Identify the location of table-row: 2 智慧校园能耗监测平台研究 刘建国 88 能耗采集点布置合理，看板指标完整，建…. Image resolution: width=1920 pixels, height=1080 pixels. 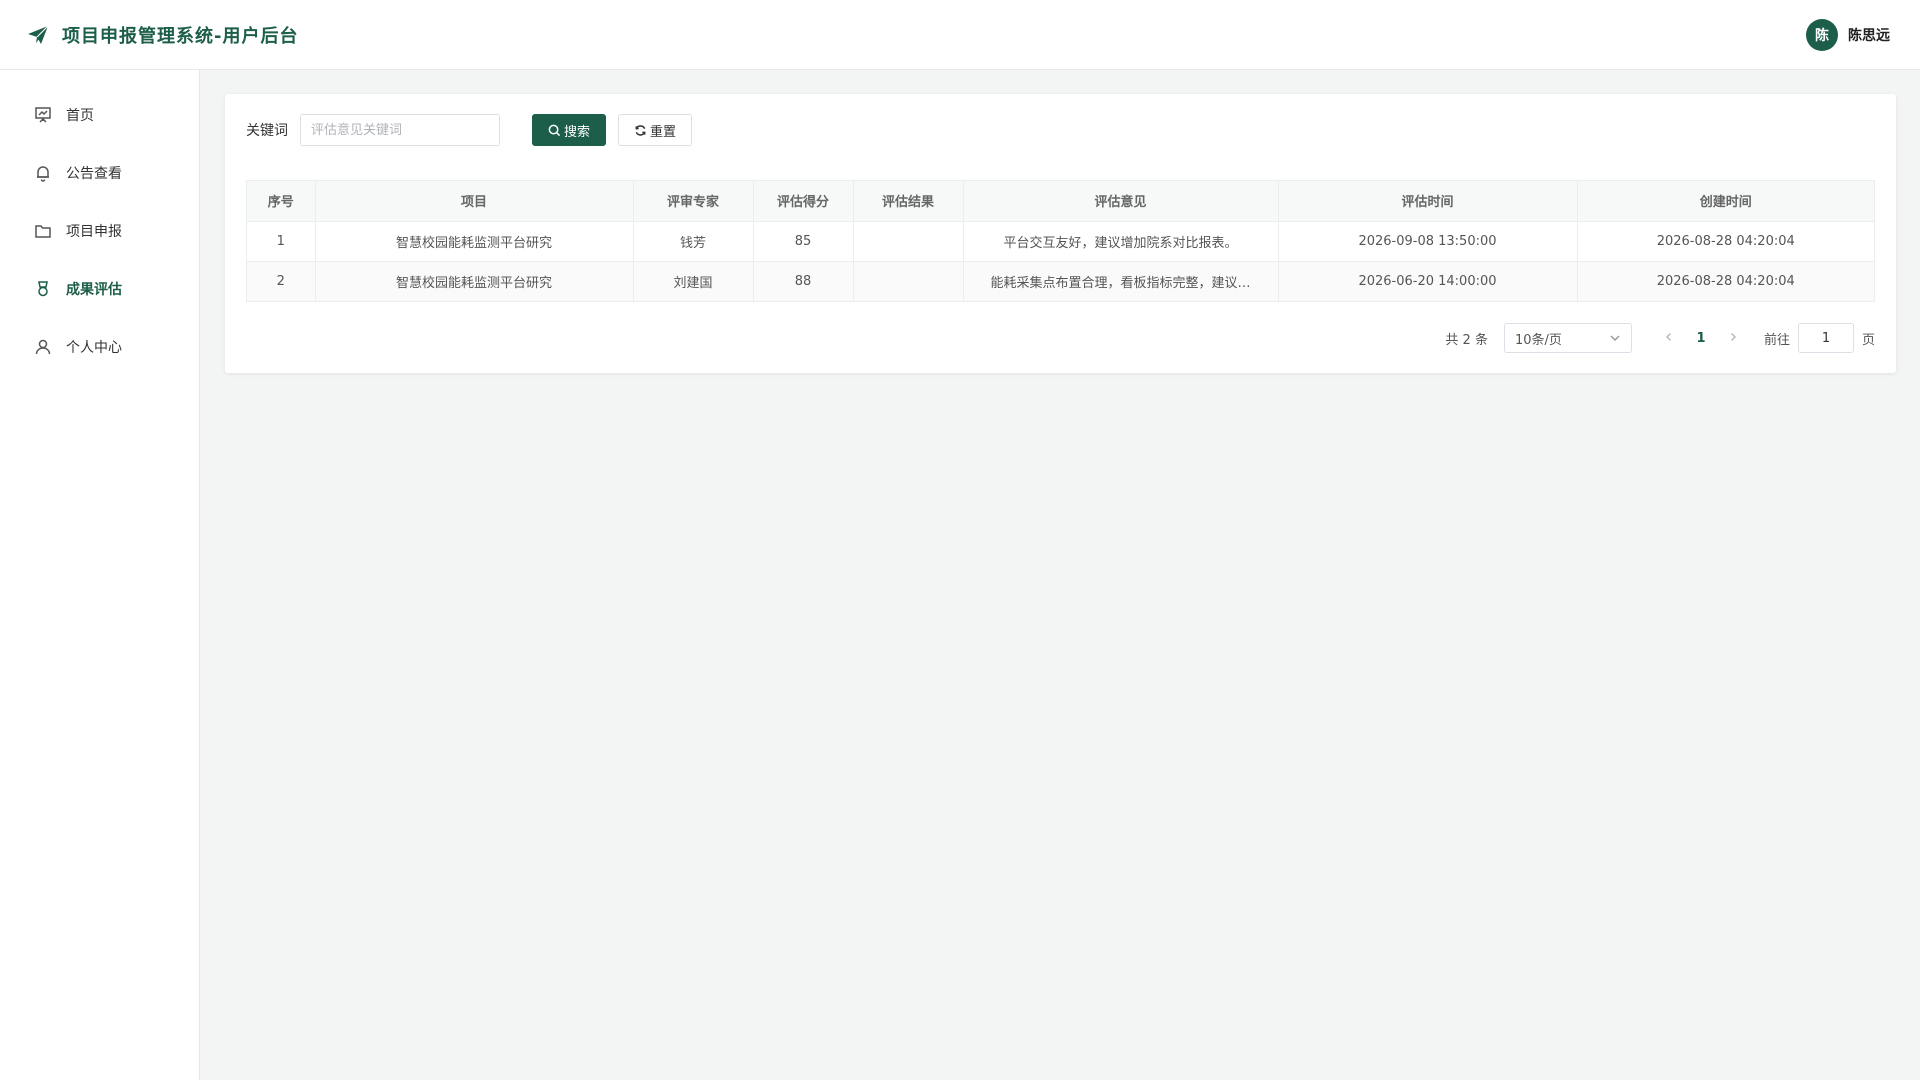
(1060, 281).